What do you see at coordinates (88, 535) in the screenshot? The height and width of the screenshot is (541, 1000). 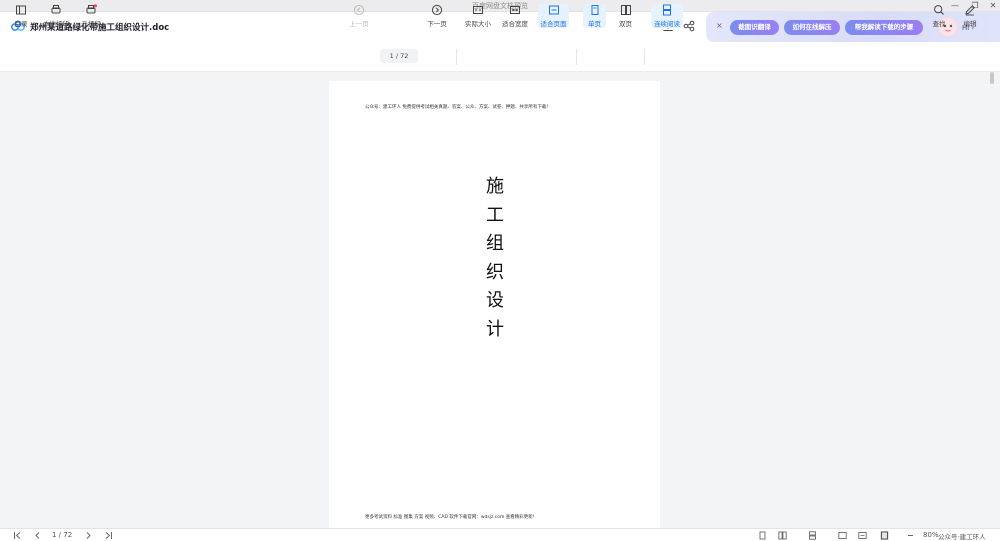 I see `next-page-small-icon` at bounding box center [88, 535].